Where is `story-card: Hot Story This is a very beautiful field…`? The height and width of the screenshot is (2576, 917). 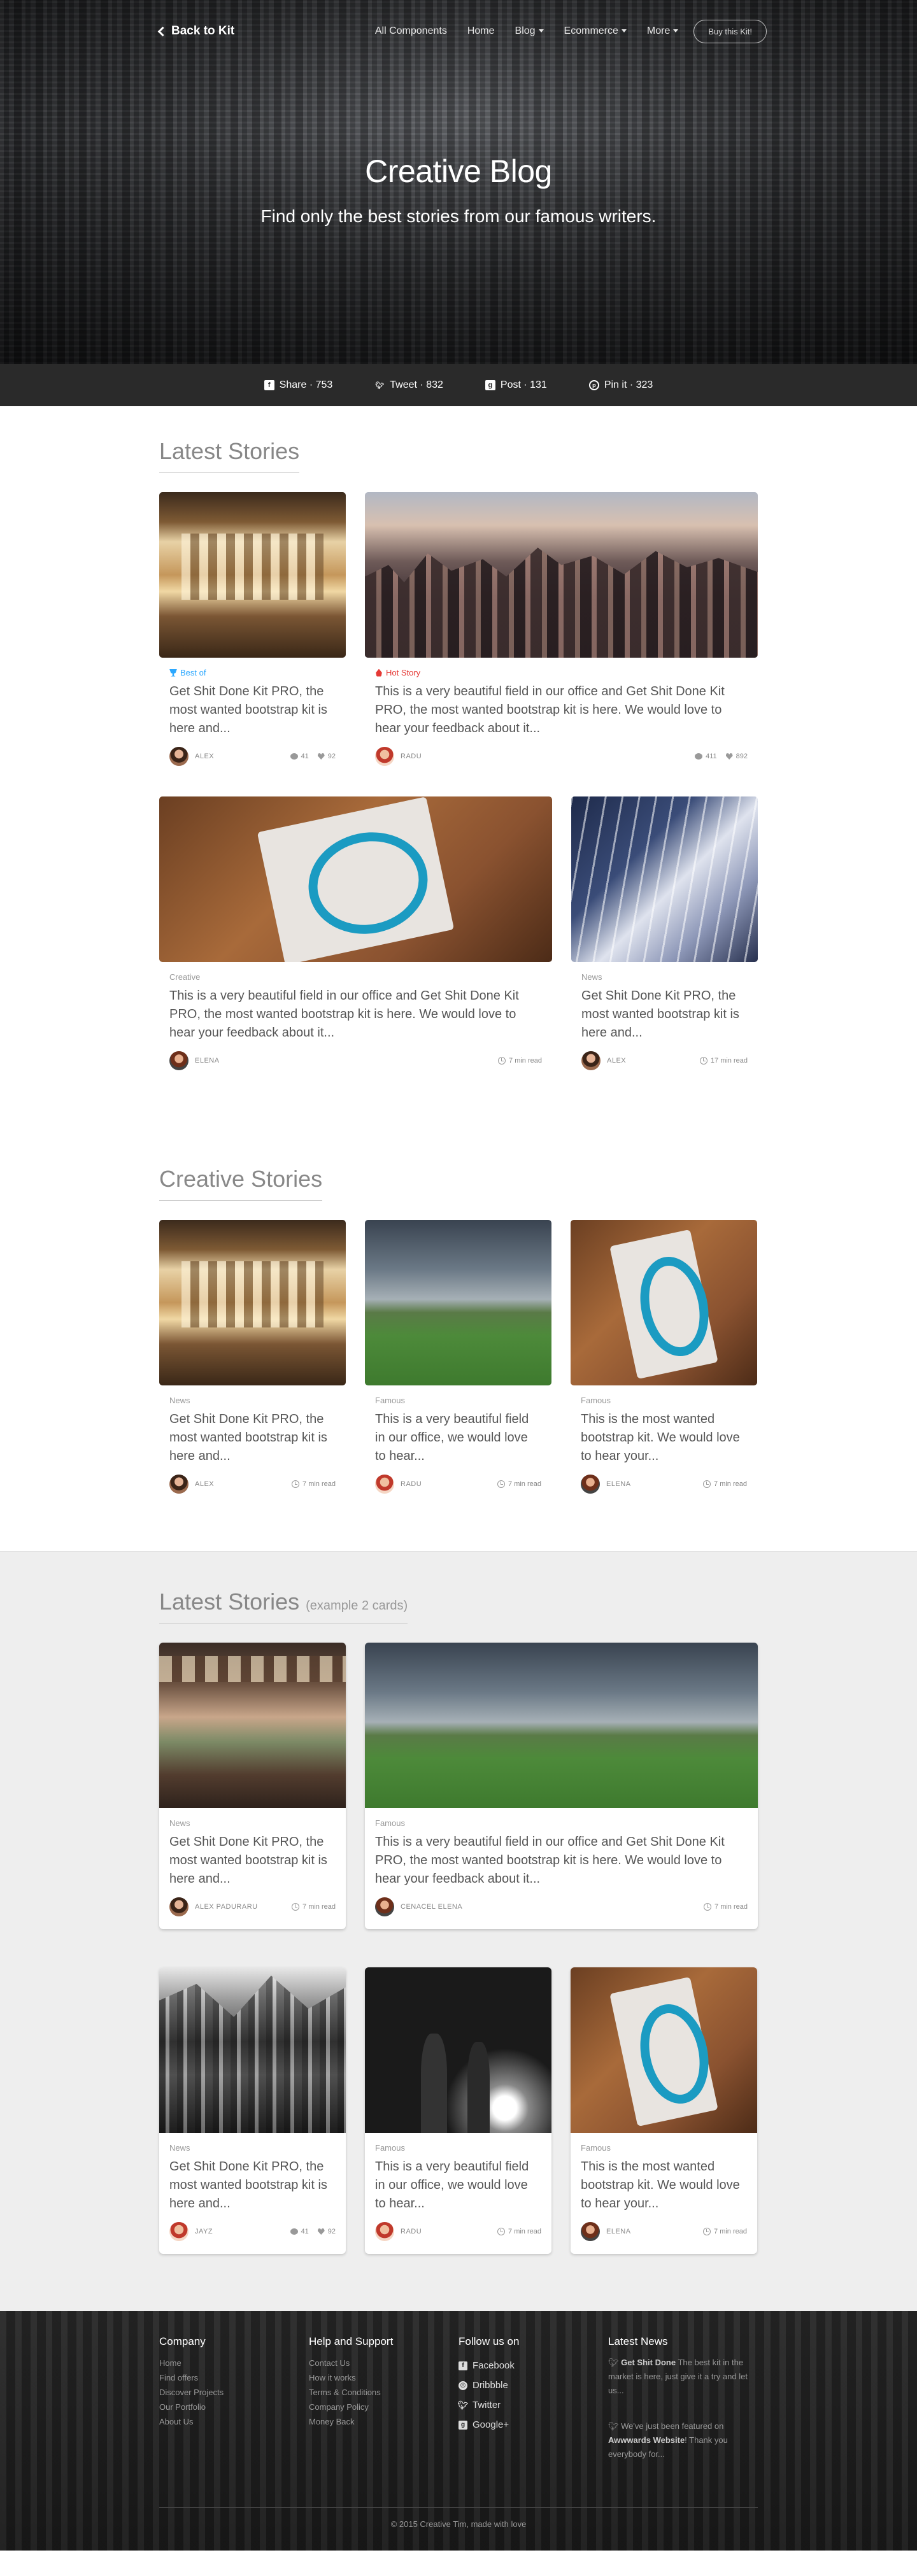
story-card: Hot Story This is a very beautiful field… is located at coordinates (561, 629).